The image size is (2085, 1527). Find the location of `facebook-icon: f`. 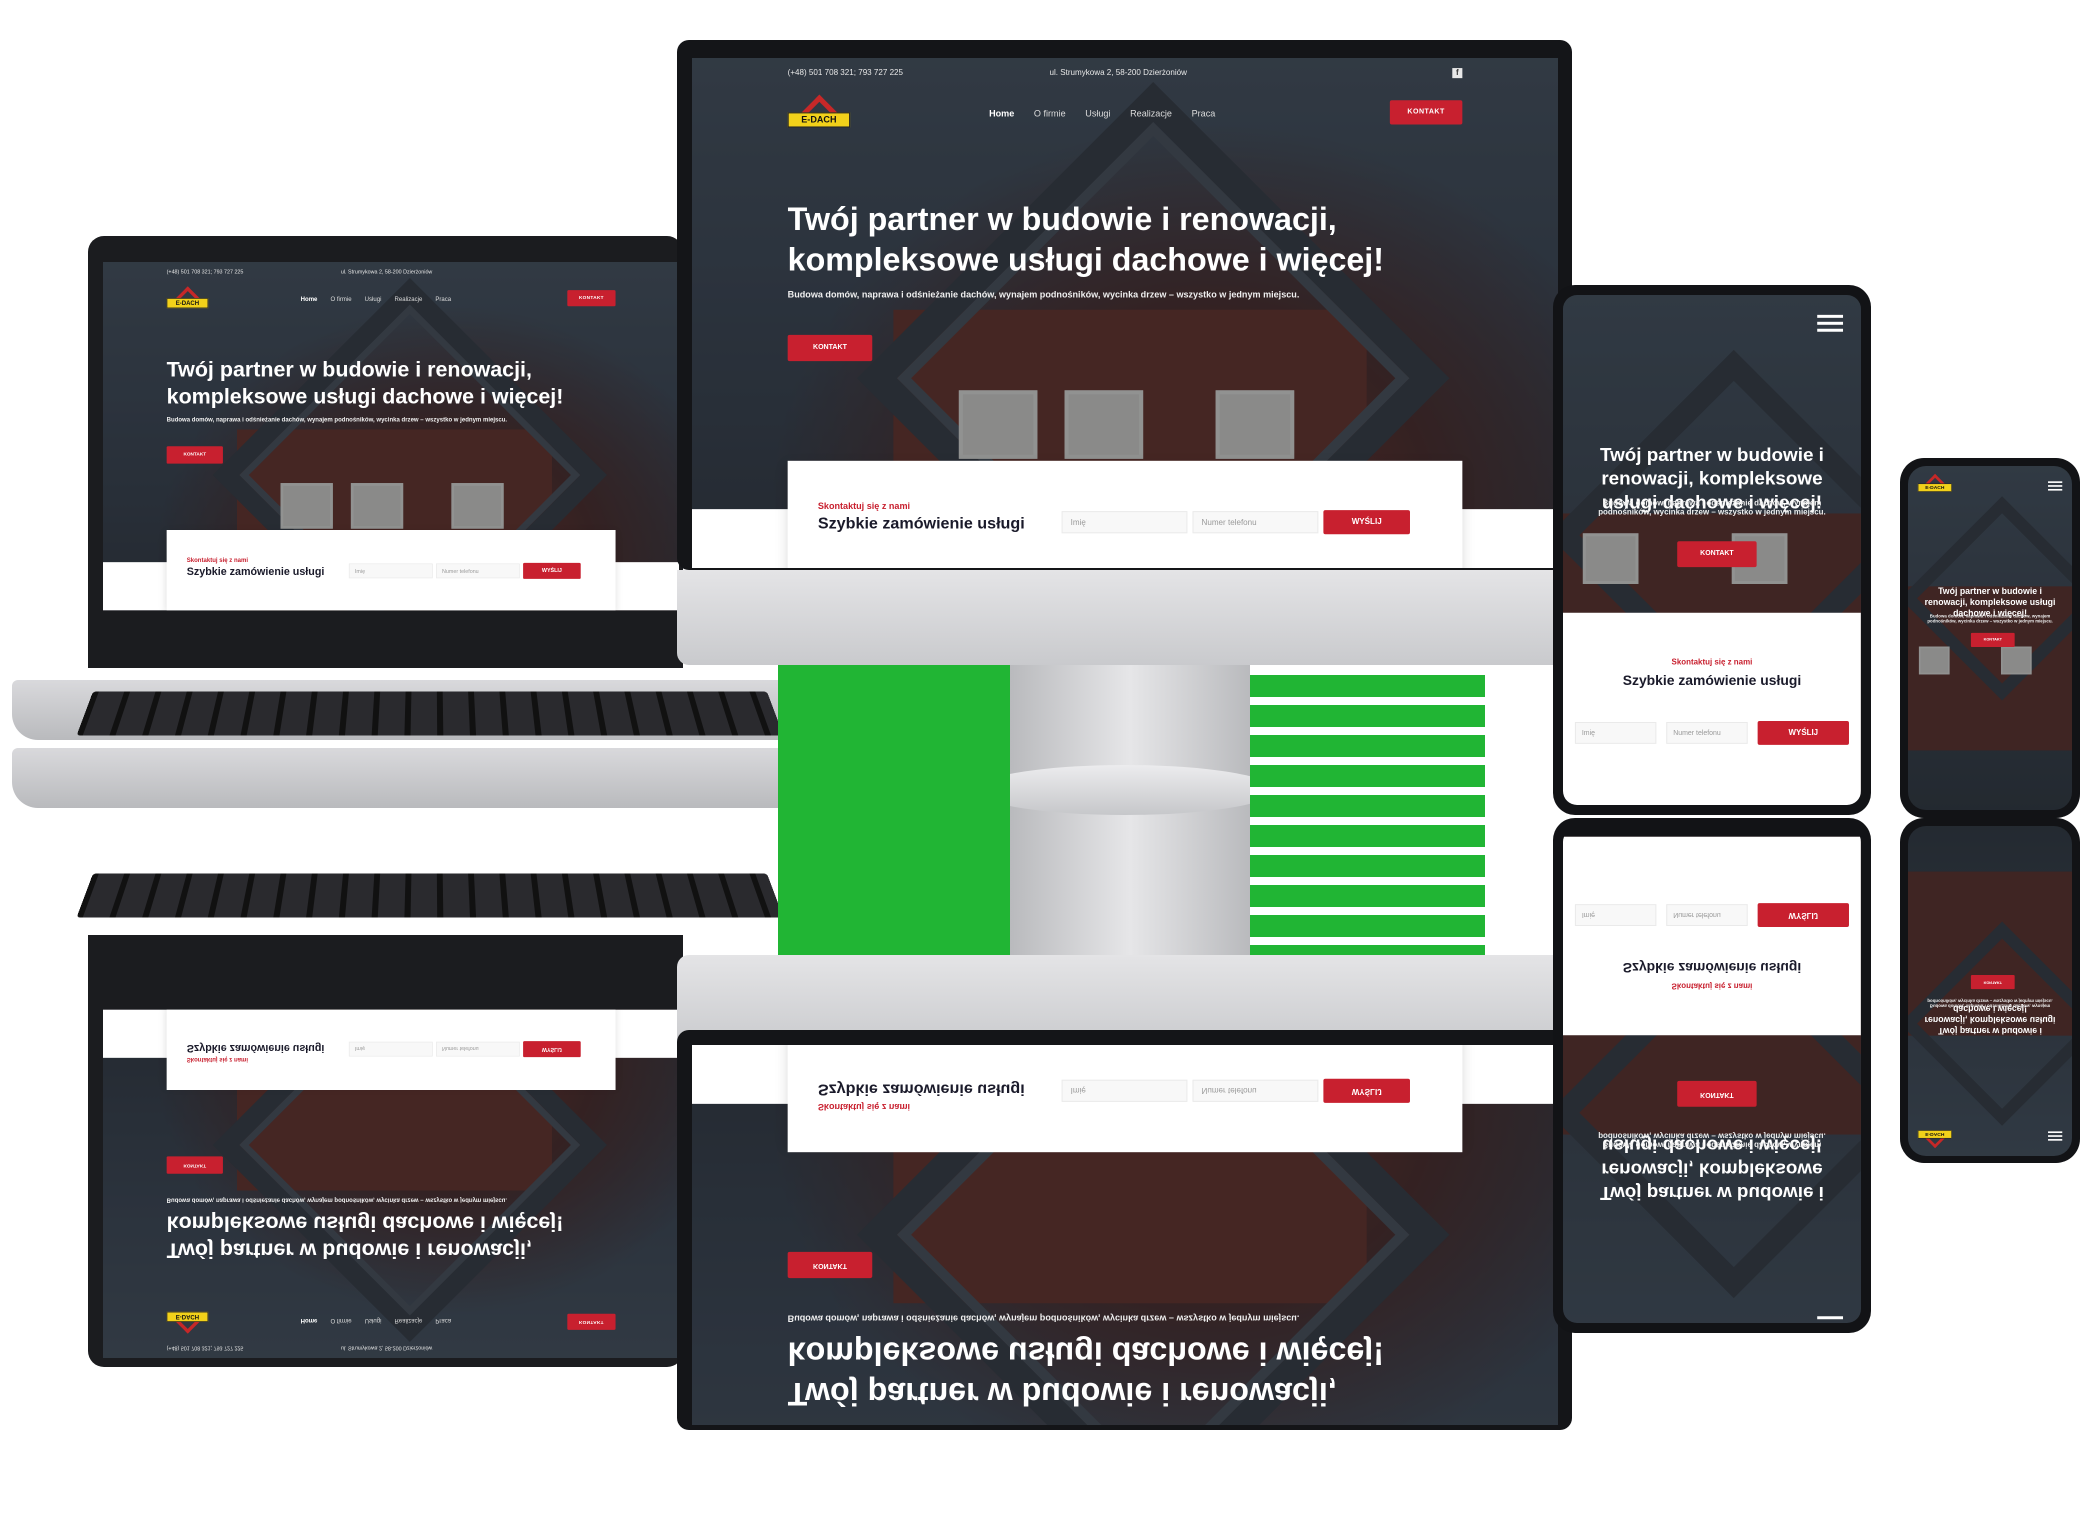

facebook-icon: f is located at coordinates (1457, 73).